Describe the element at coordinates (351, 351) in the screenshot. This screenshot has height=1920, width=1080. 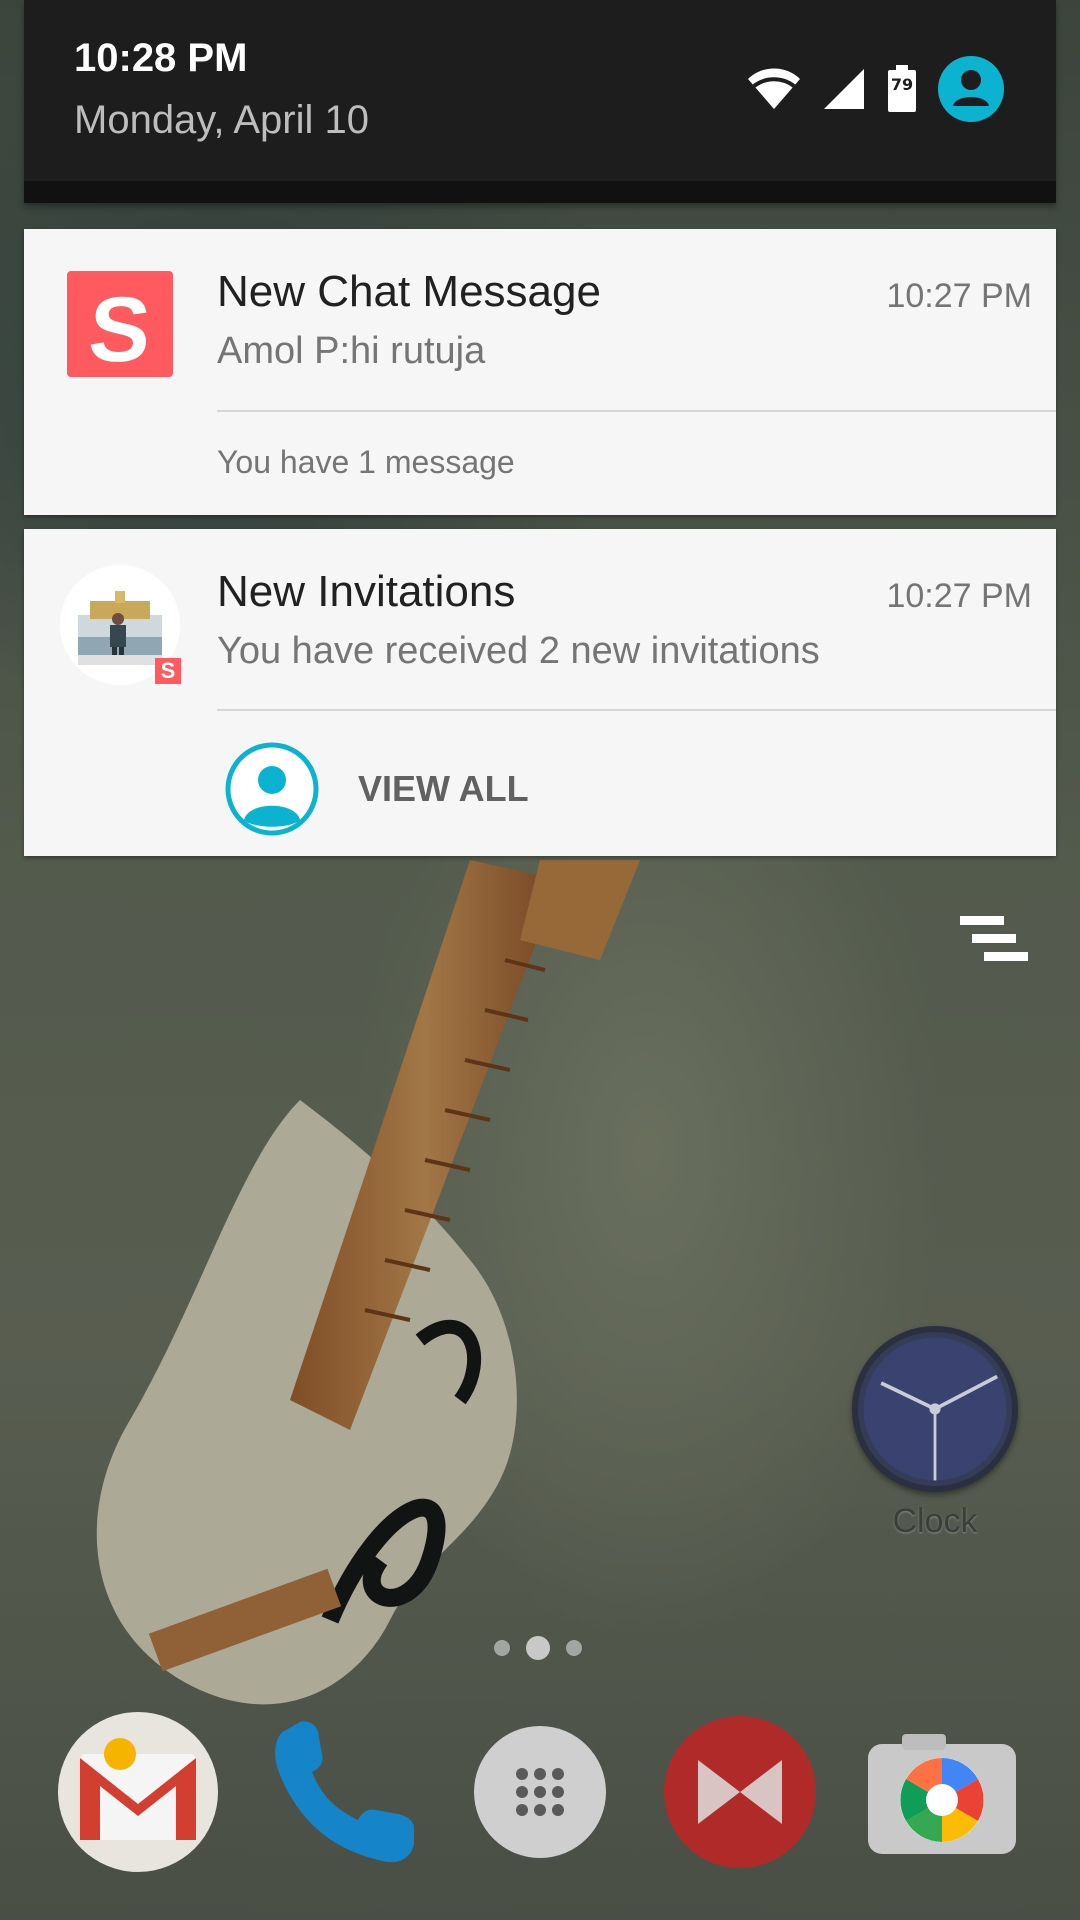
I see `notification-text: Amol P:hi rutuja` at that location.